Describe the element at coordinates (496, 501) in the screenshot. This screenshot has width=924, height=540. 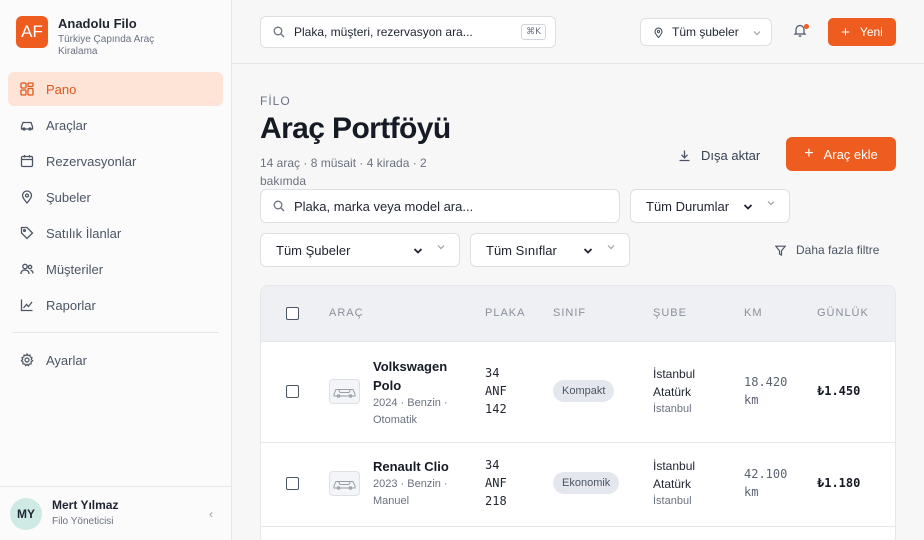
I see `plate-part: 218` at that location.